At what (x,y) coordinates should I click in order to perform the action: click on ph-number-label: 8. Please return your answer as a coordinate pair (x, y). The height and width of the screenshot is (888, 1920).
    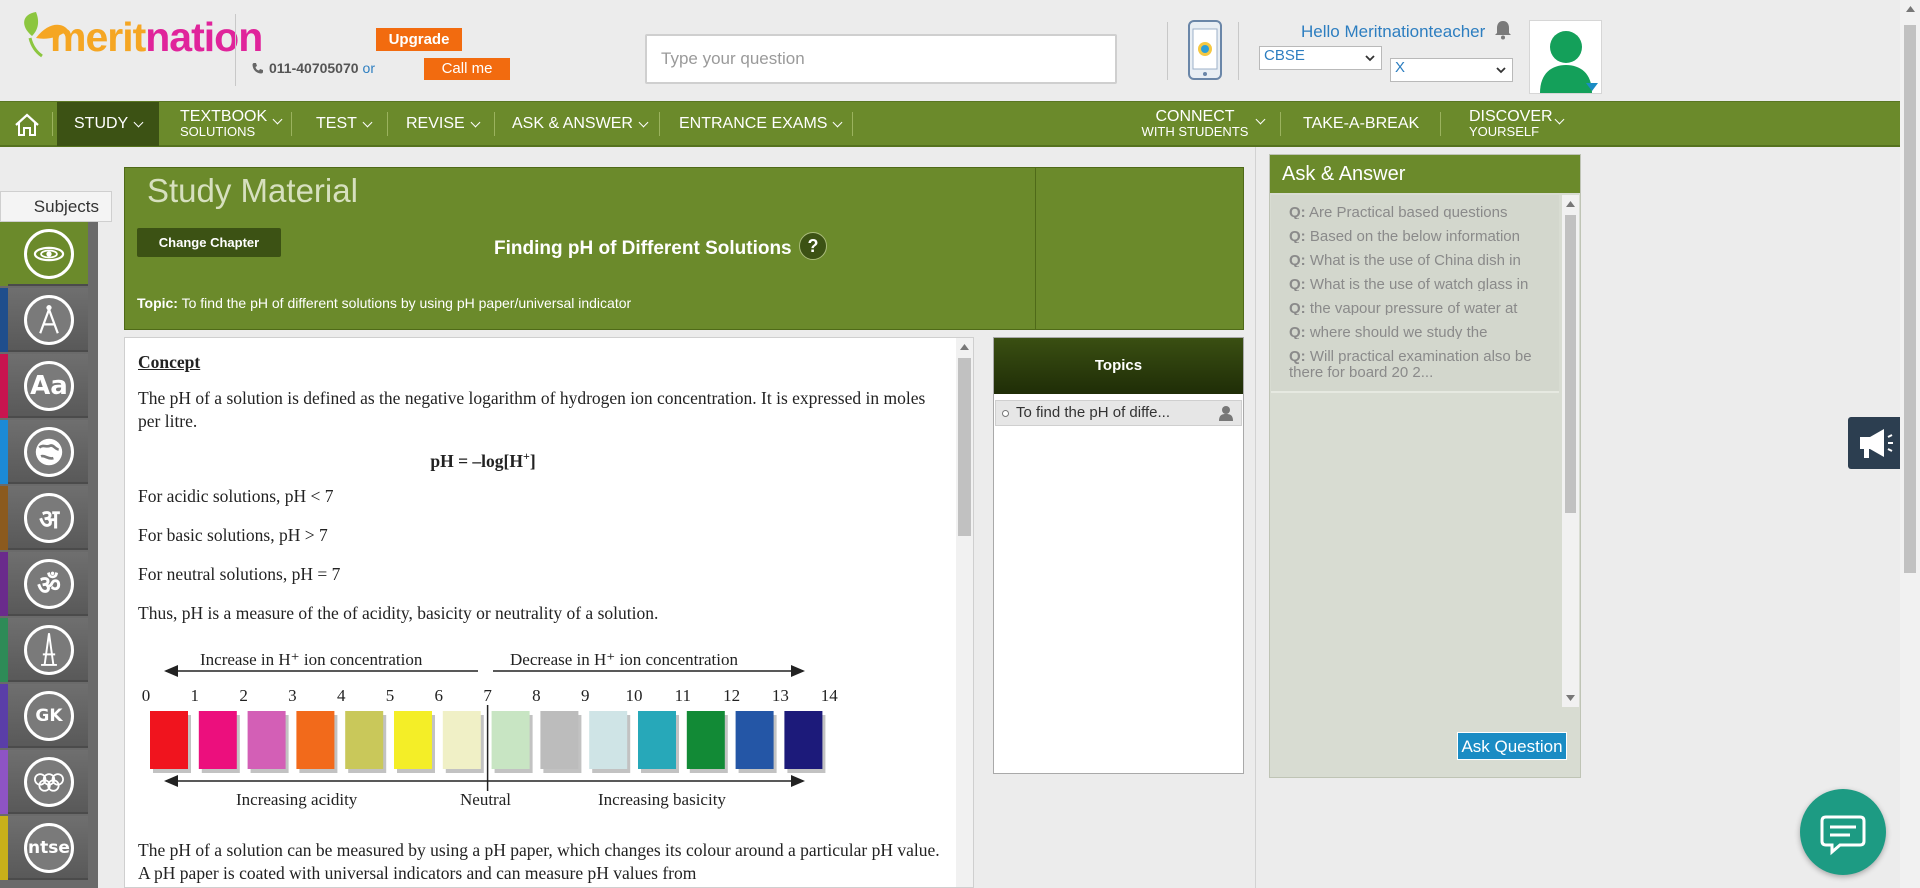
    Looking at the image, I should click on (536, 695).